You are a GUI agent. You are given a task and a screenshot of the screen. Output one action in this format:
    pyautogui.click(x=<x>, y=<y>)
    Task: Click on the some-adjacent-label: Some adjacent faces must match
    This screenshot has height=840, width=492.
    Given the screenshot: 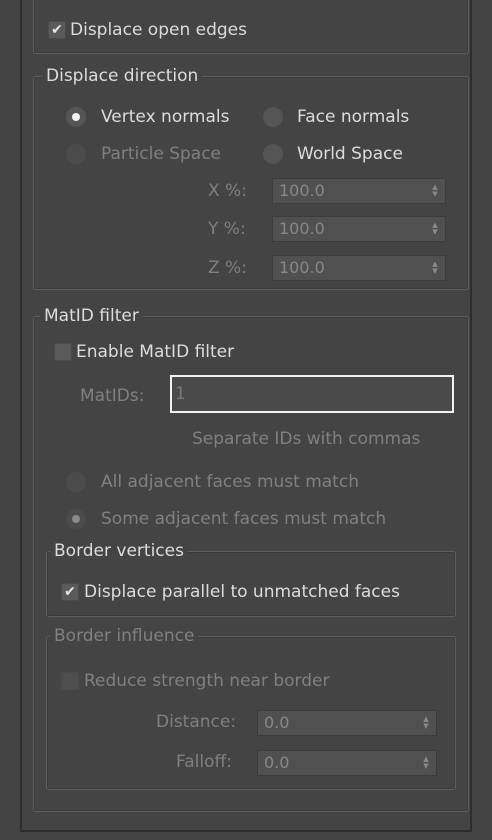 What is the action you would take?
    pyautogui.click(x=243, y=519)
    